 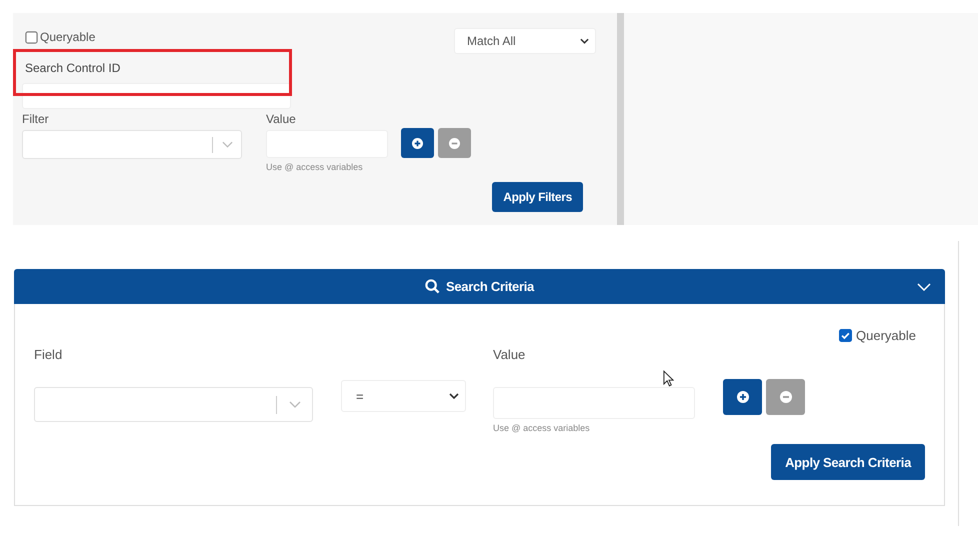 I want to click on section-header: Search Criteria, so click(x=479, y=286).